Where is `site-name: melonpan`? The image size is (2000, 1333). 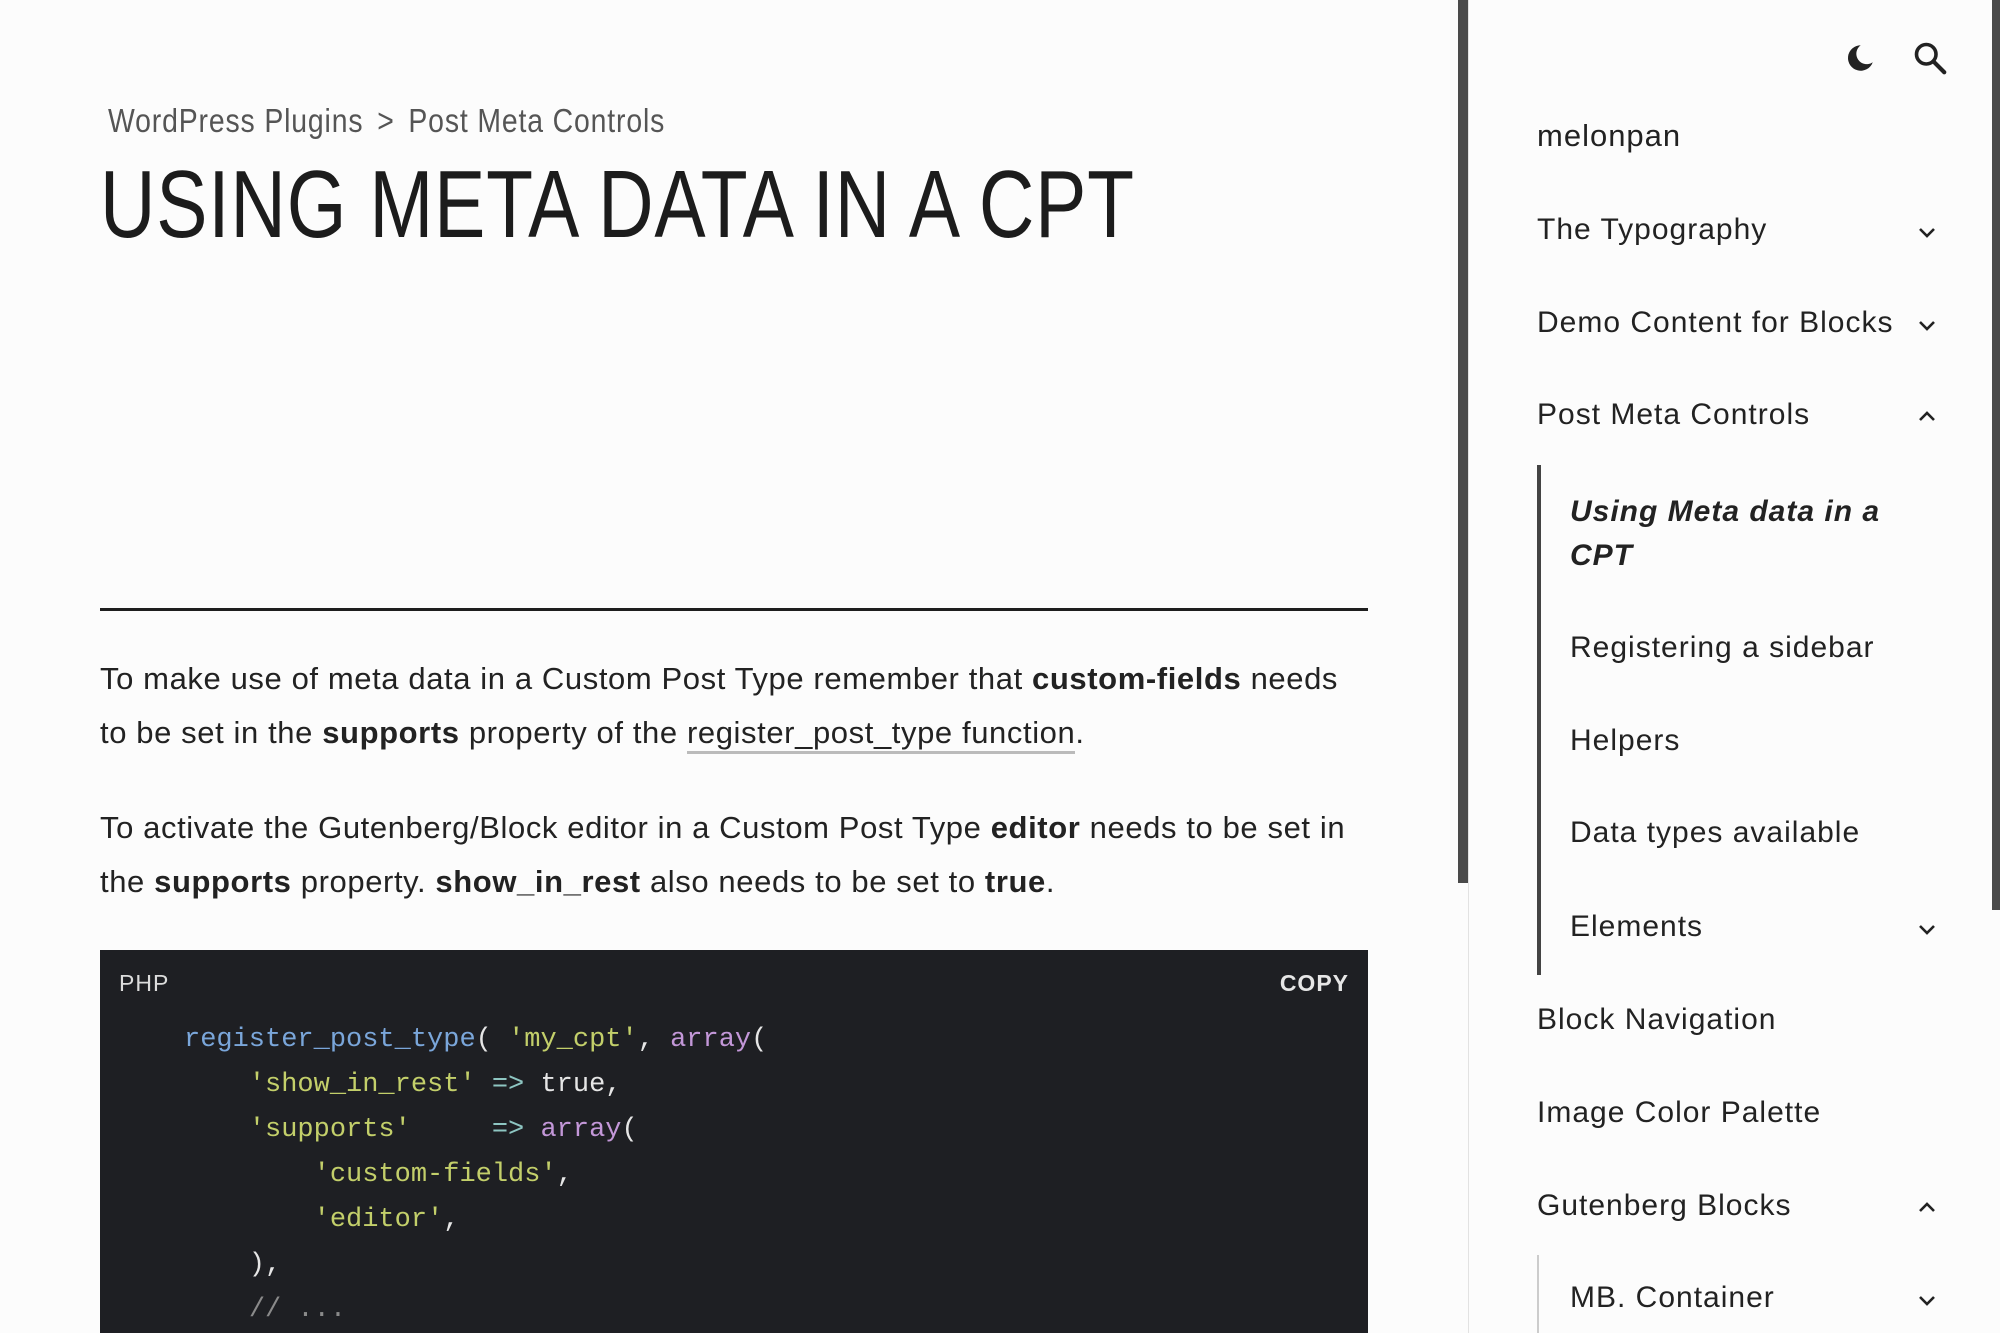
site-name: melonpan is located at coordinates (1609, 136).